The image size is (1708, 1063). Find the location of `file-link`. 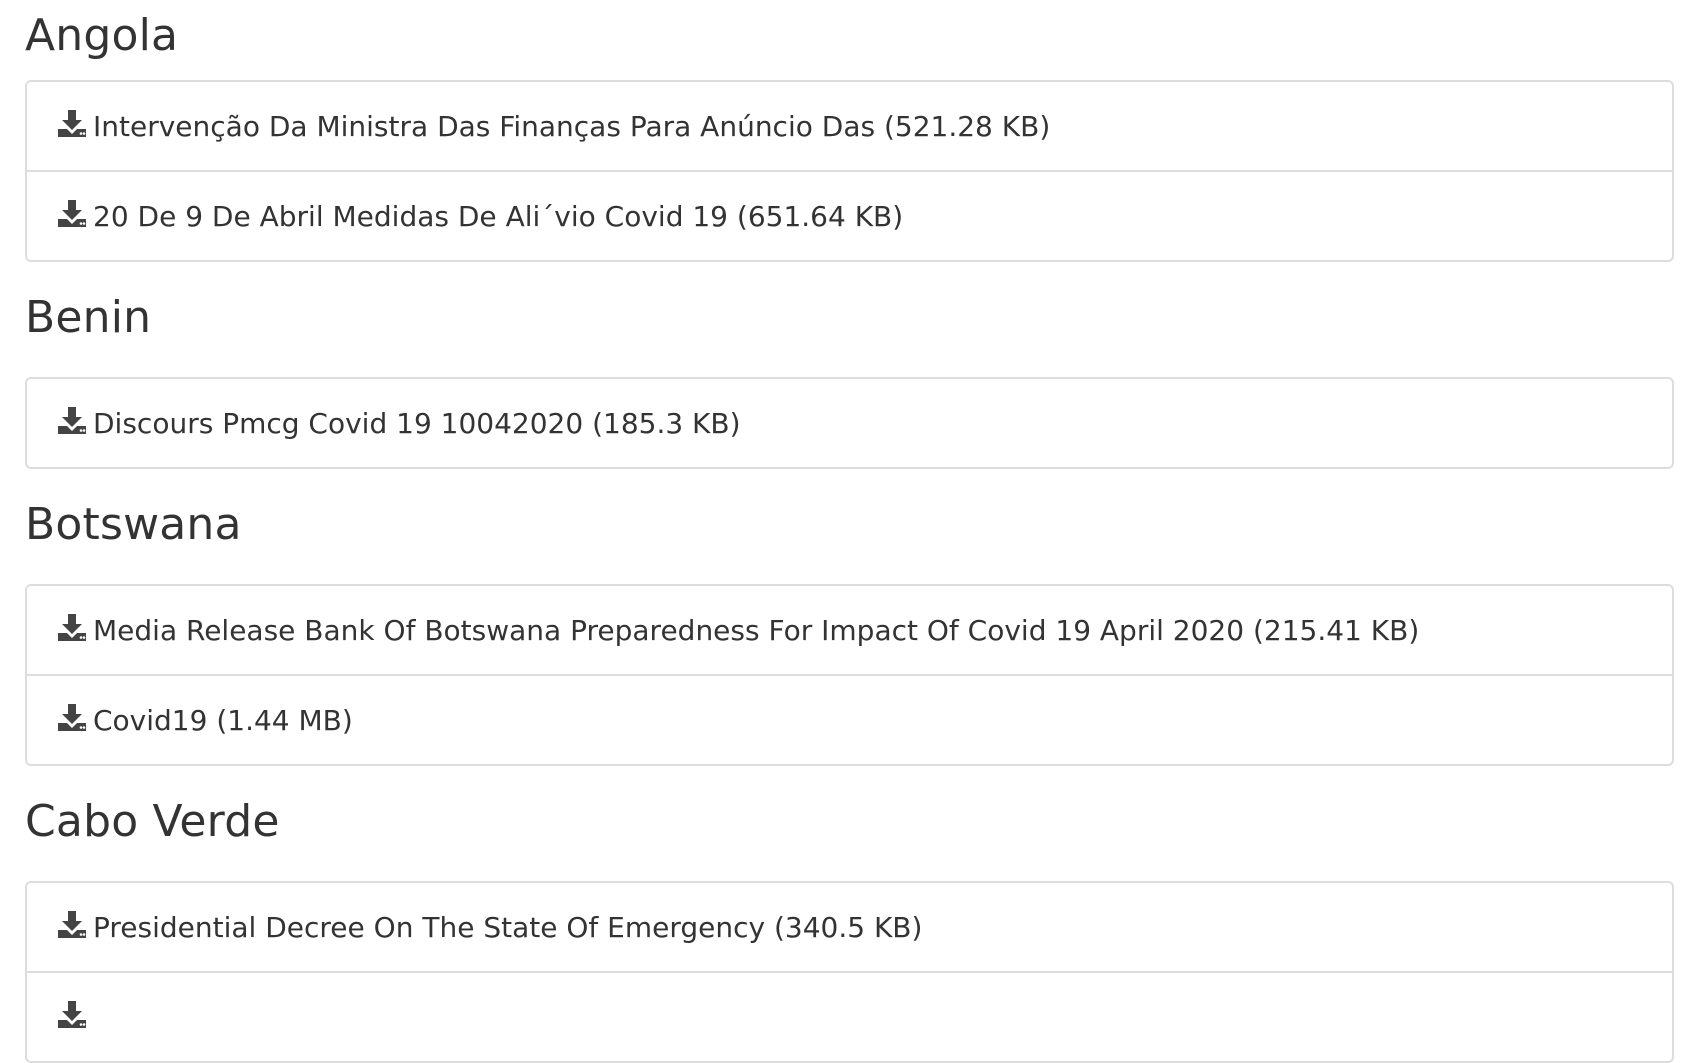

file-link is located at coordinates (849, 1016).